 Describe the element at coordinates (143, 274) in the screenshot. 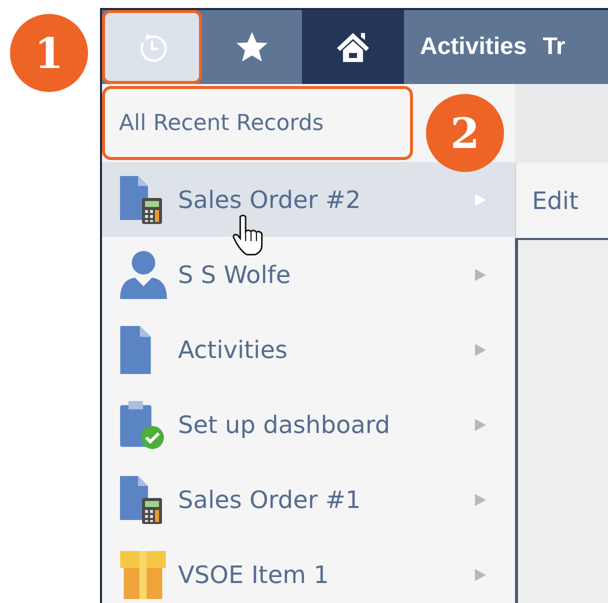

I see `person-icon` at that location.